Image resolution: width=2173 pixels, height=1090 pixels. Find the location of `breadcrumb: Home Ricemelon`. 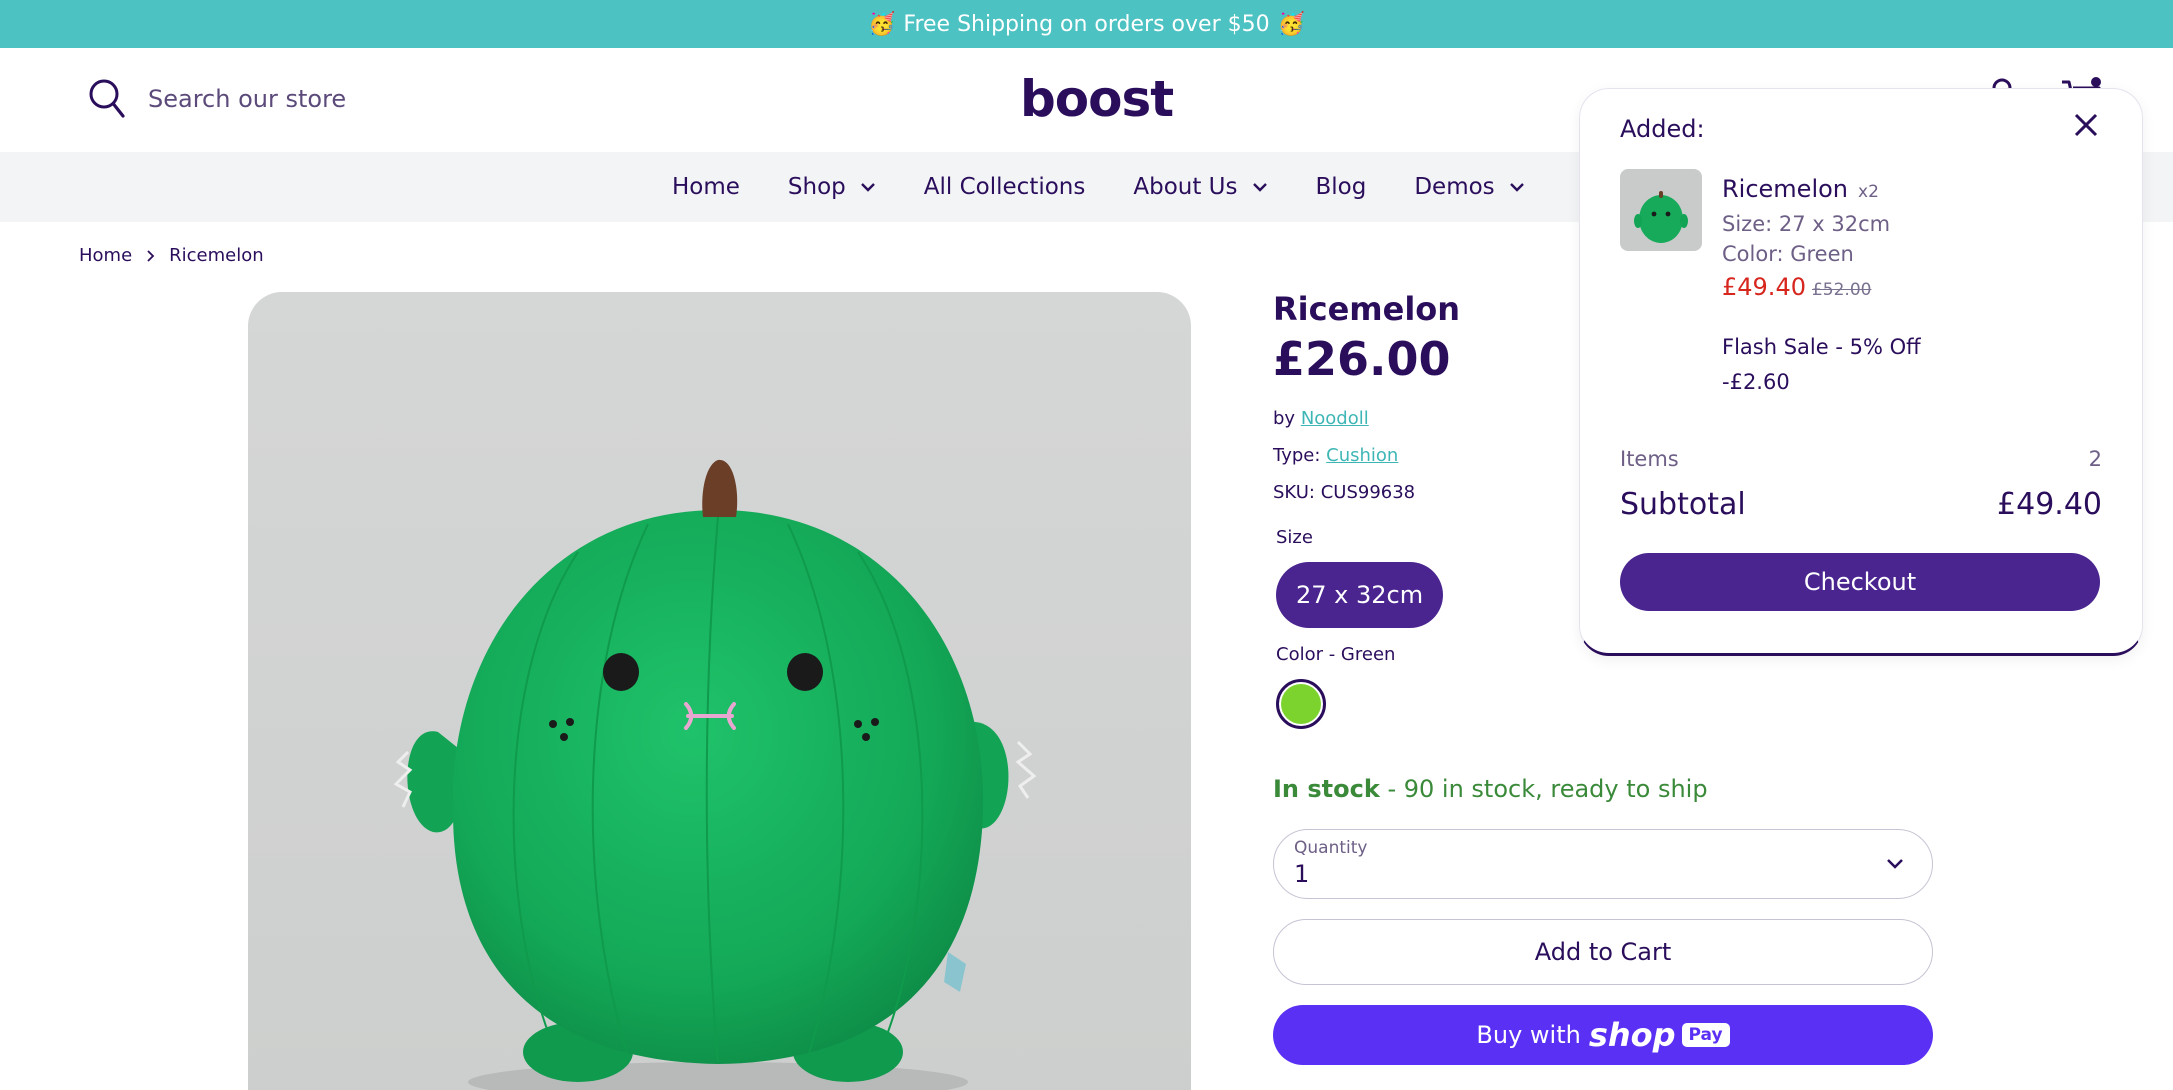

breadcrumb: Home Ricemelon is located at coordinates (171, 255).